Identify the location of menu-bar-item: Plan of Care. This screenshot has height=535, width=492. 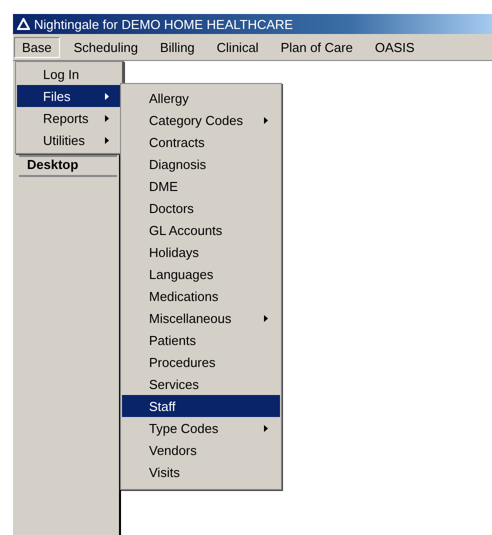
(316, 47).